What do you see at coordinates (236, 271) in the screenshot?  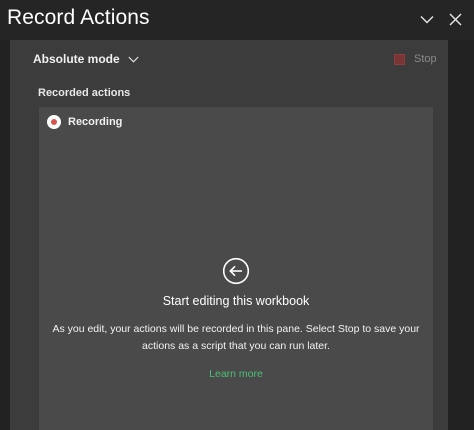 I see `arrow-left-circle-icon` at bounding box center [236, 271].